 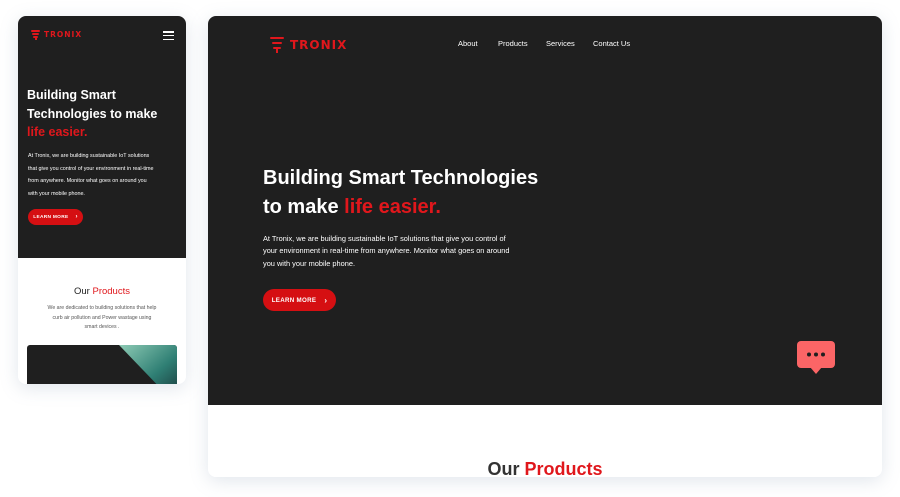 I want to click on mobile-logo: TRONIX, so click(x=56, y=34).